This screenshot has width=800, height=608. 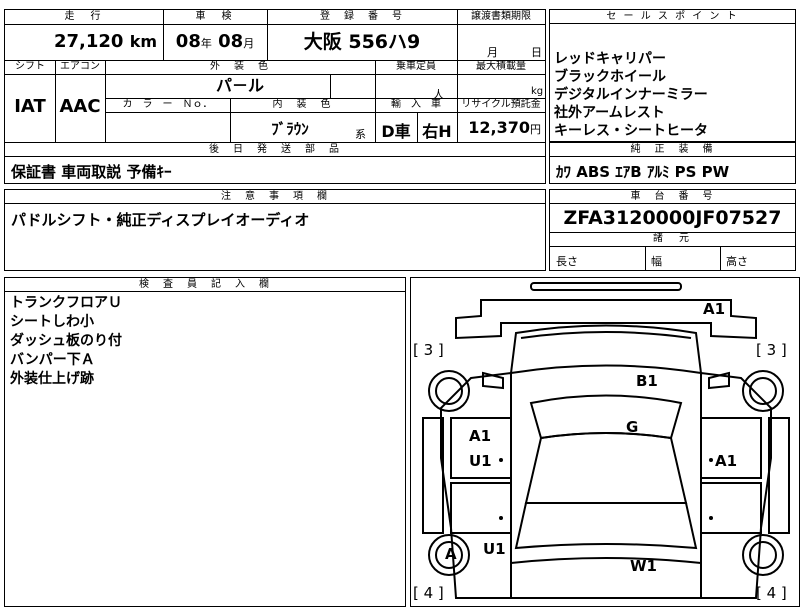 What do you see at coordinates (501, 16) in the screenshot?
I see `transfer-deadline-label: 譲渡書類期限` at bounding box center [501, 16].